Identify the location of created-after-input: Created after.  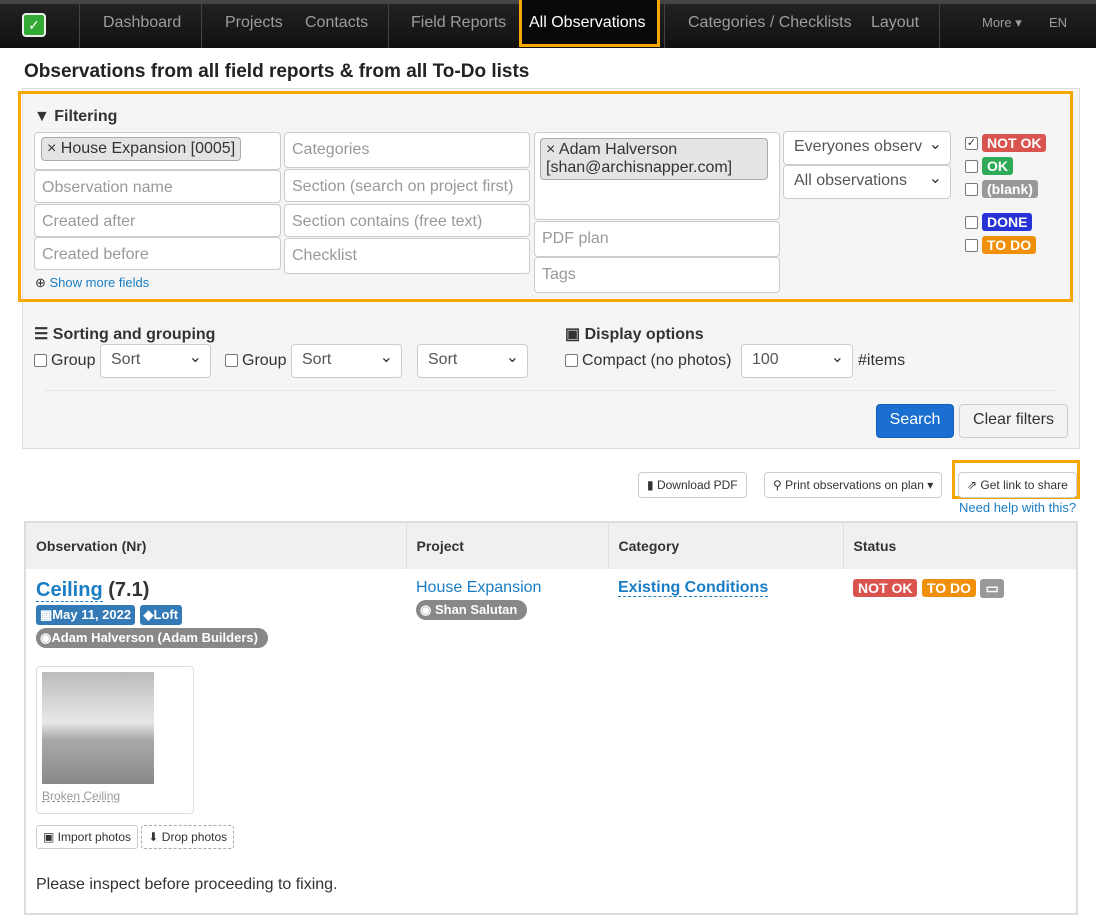
(157, 220).